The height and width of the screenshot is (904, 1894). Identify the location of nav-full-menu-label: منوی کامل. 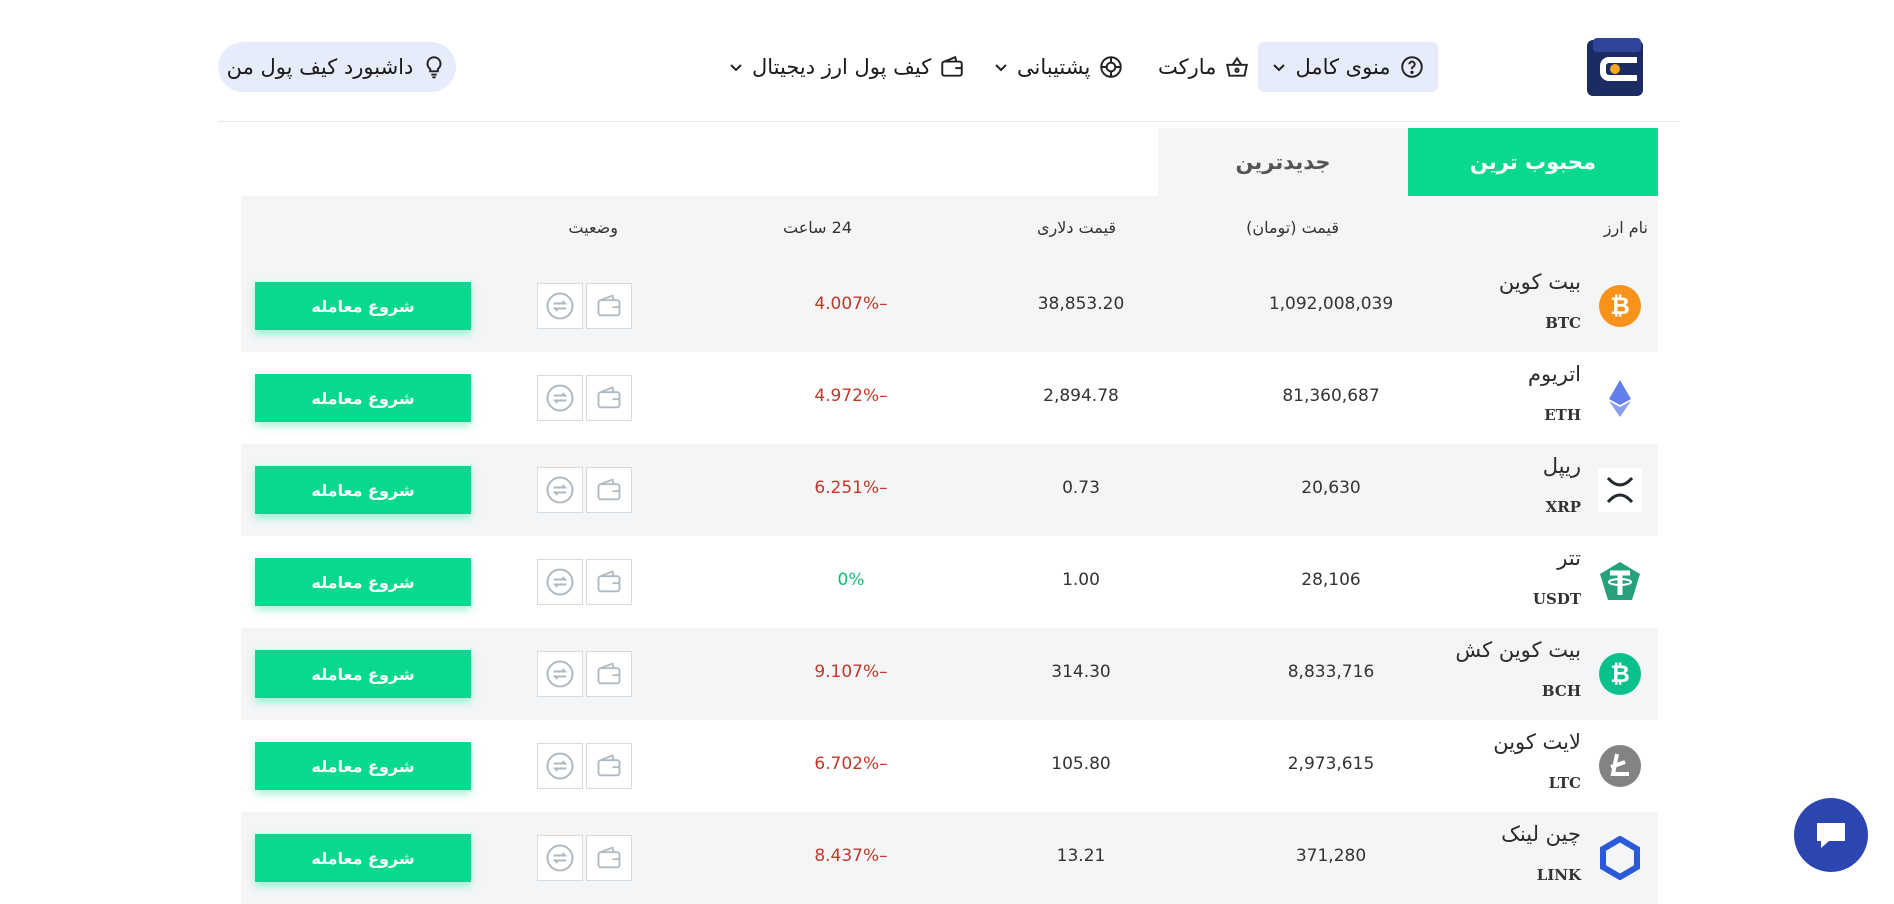
(1343, 67).